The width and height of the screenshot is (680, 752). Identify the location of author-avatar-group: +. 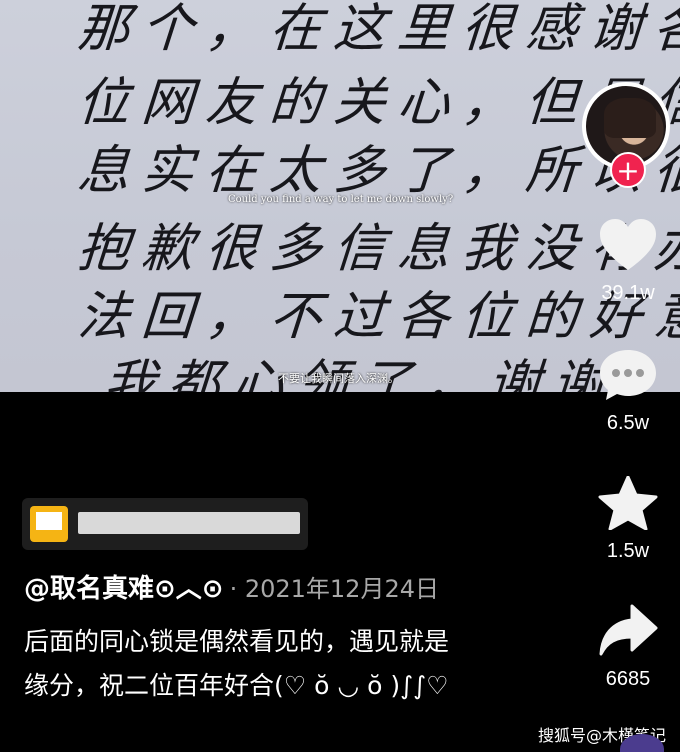
(627, 135).